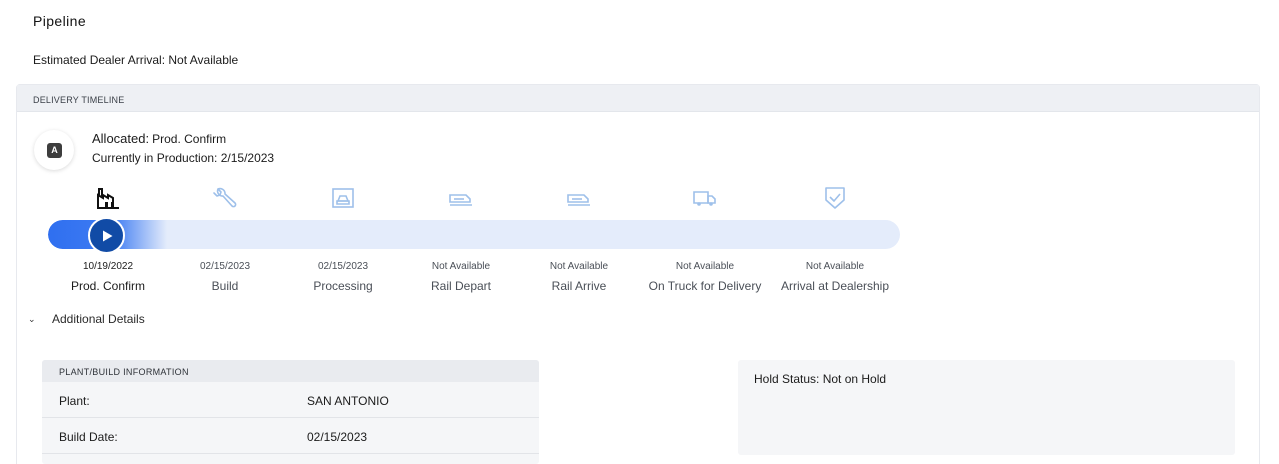 The width and height of the screenshot is (1279, 464). What do you see at coordinates (74, 401) in the screenshot?
I see `plant-key: Plant:` at bounding box center [74, 401].